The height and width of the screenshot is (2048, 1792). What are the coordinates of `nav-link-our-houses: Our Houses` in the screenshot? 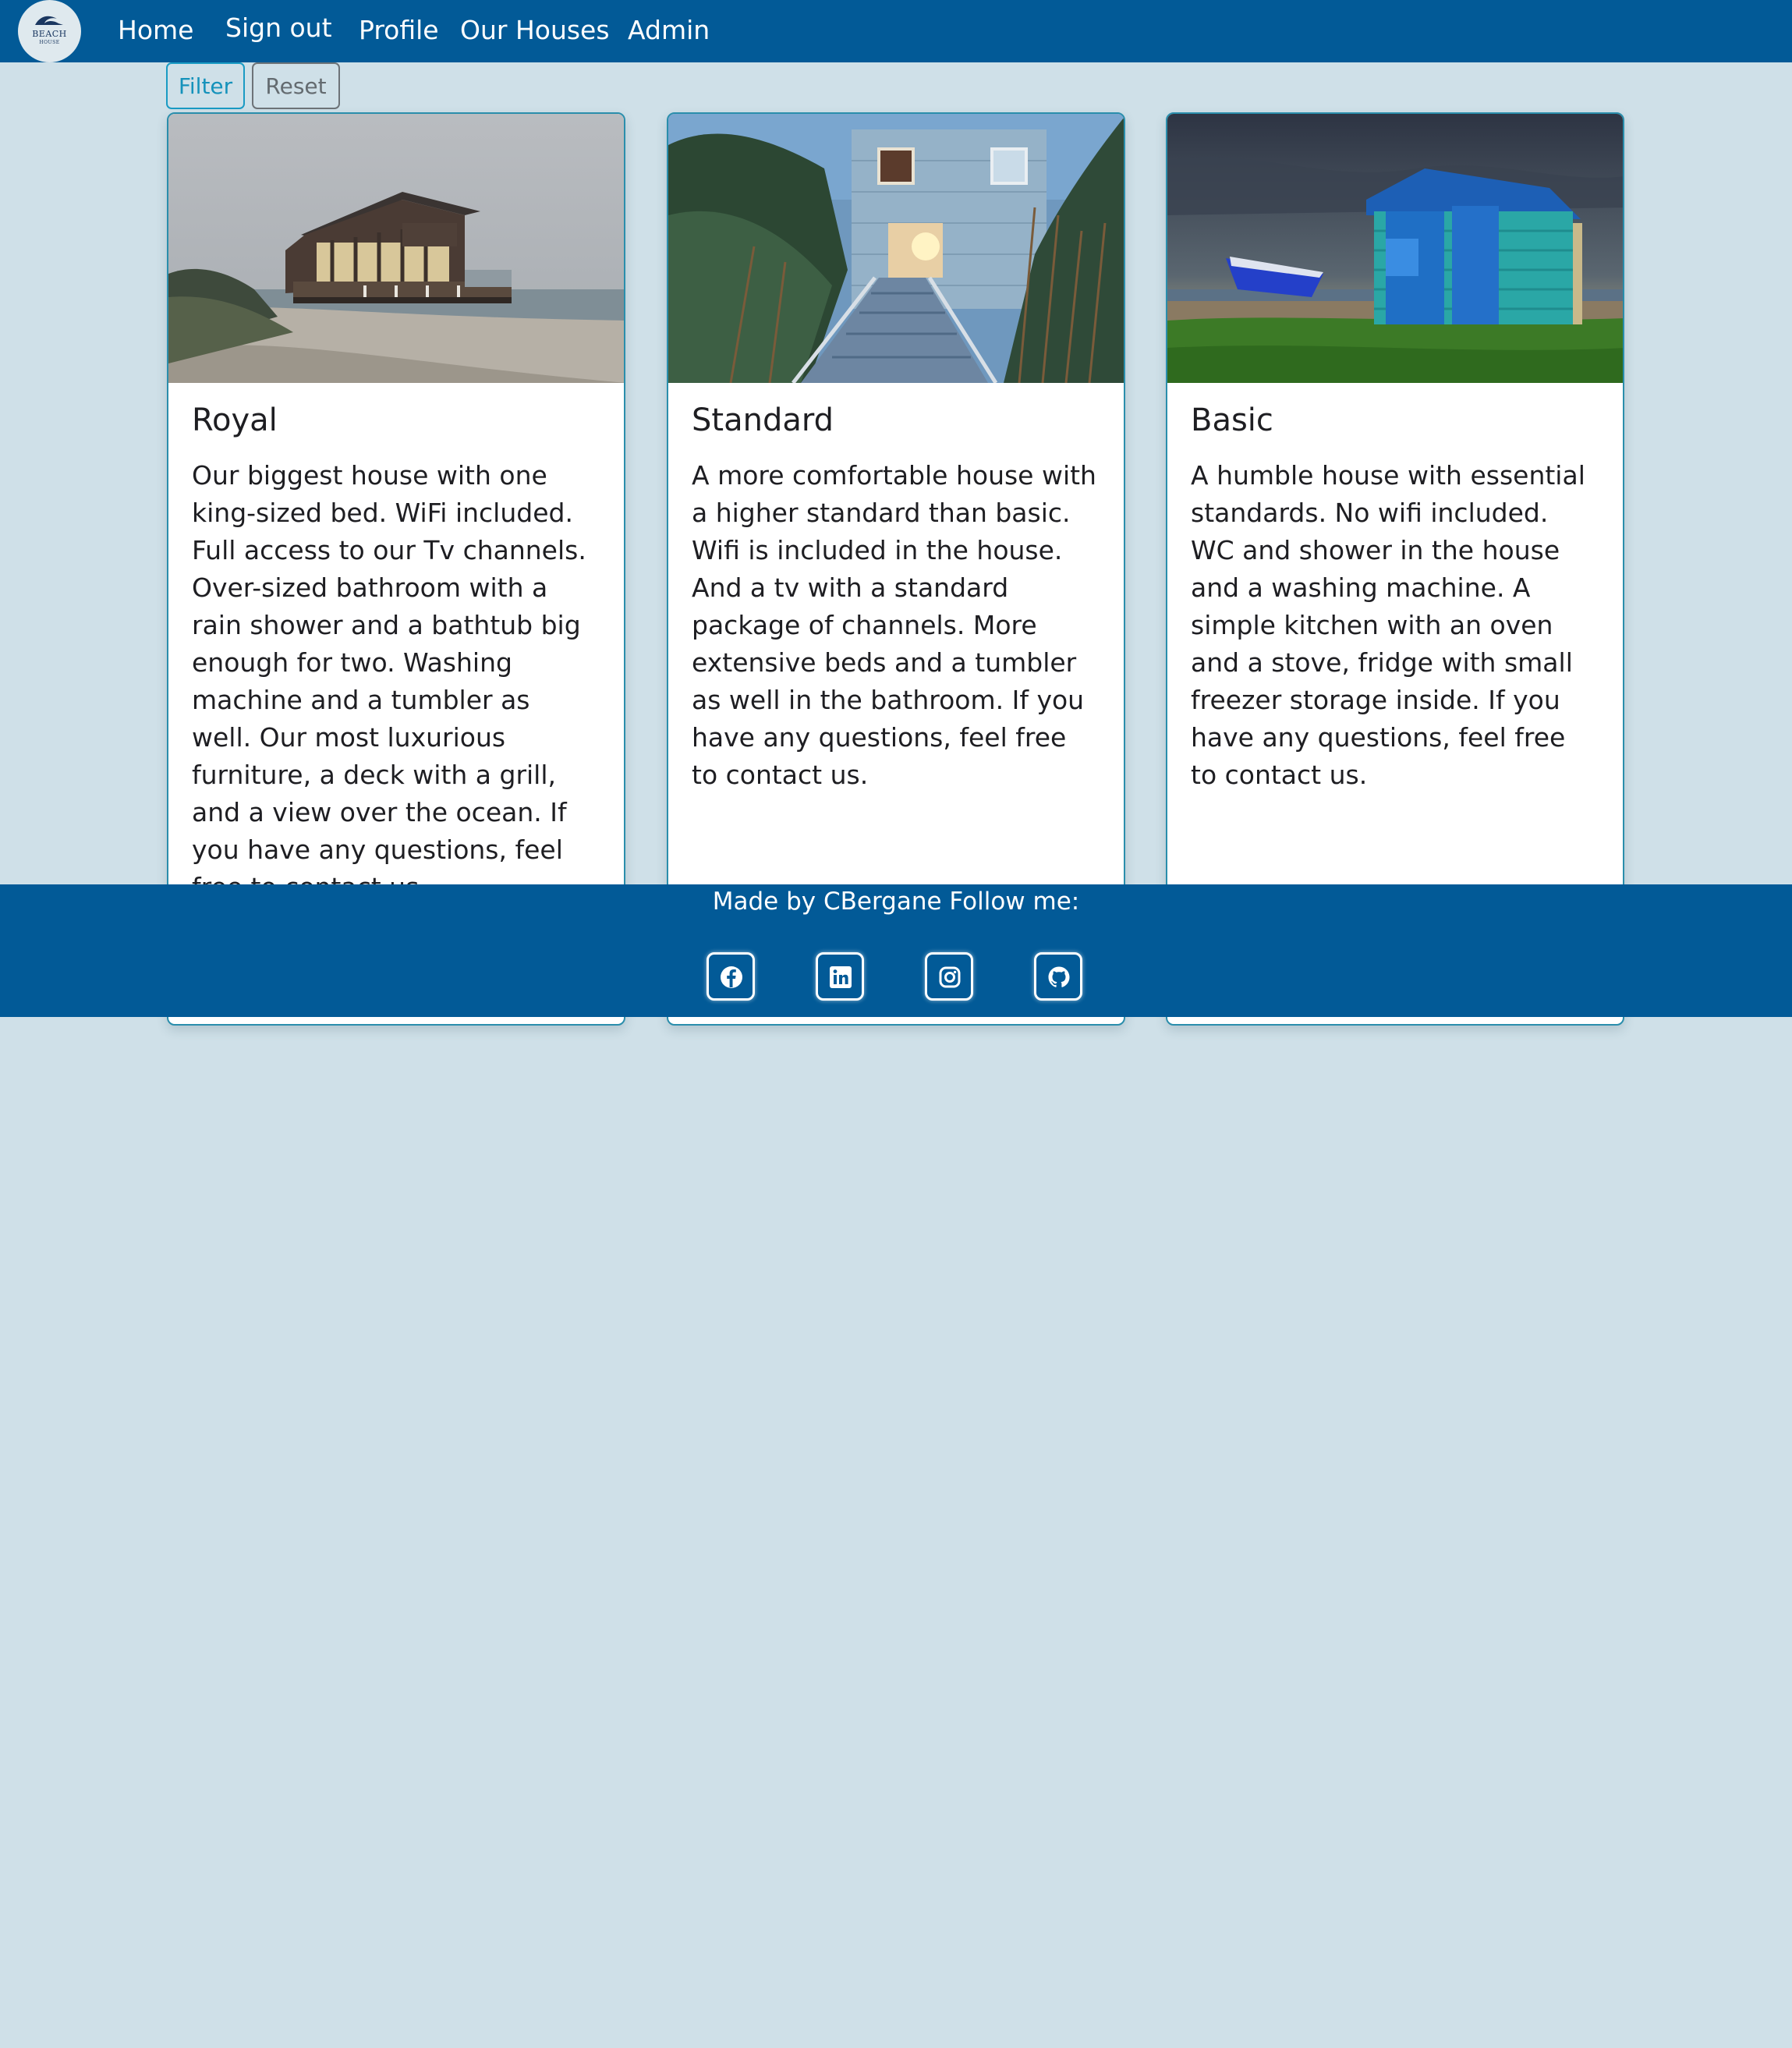 It's located at (535, 30).